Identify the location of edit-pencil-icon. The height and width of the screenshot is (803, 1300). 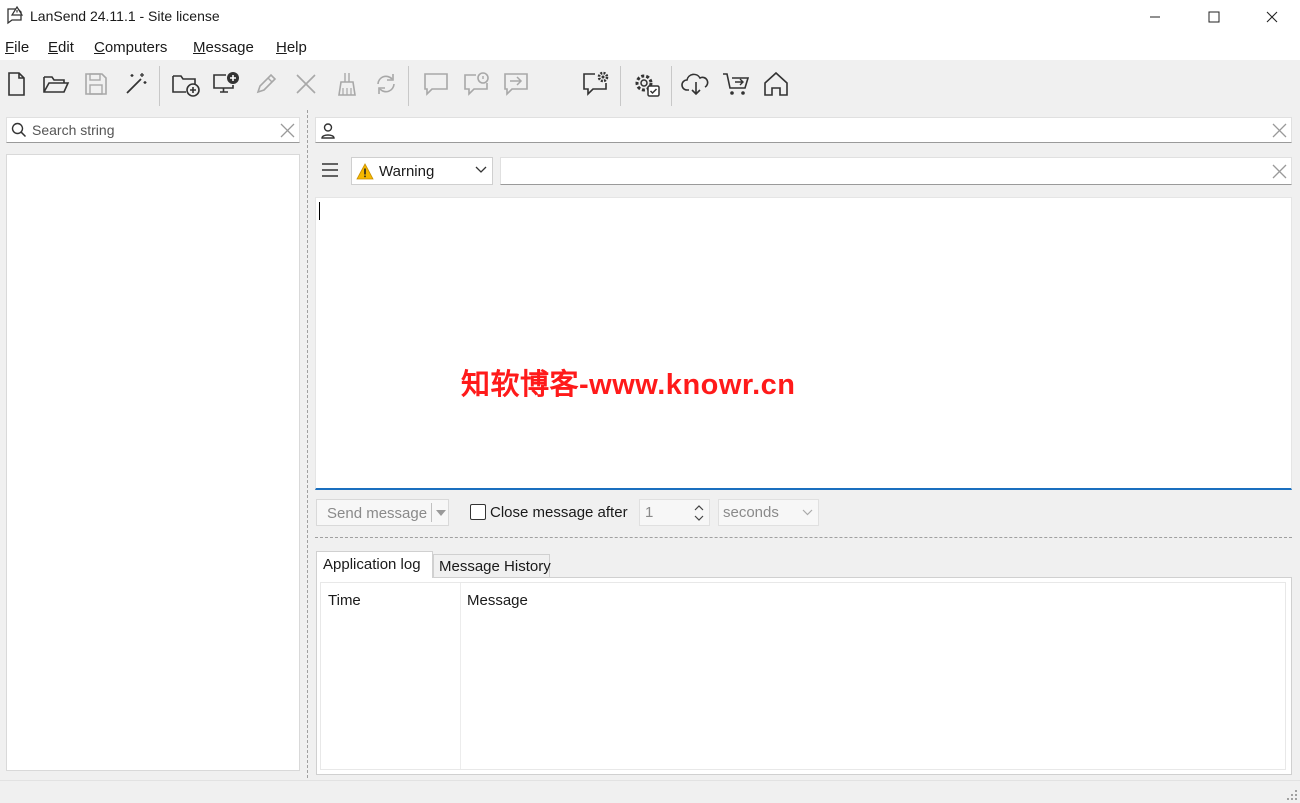
(266, 83).